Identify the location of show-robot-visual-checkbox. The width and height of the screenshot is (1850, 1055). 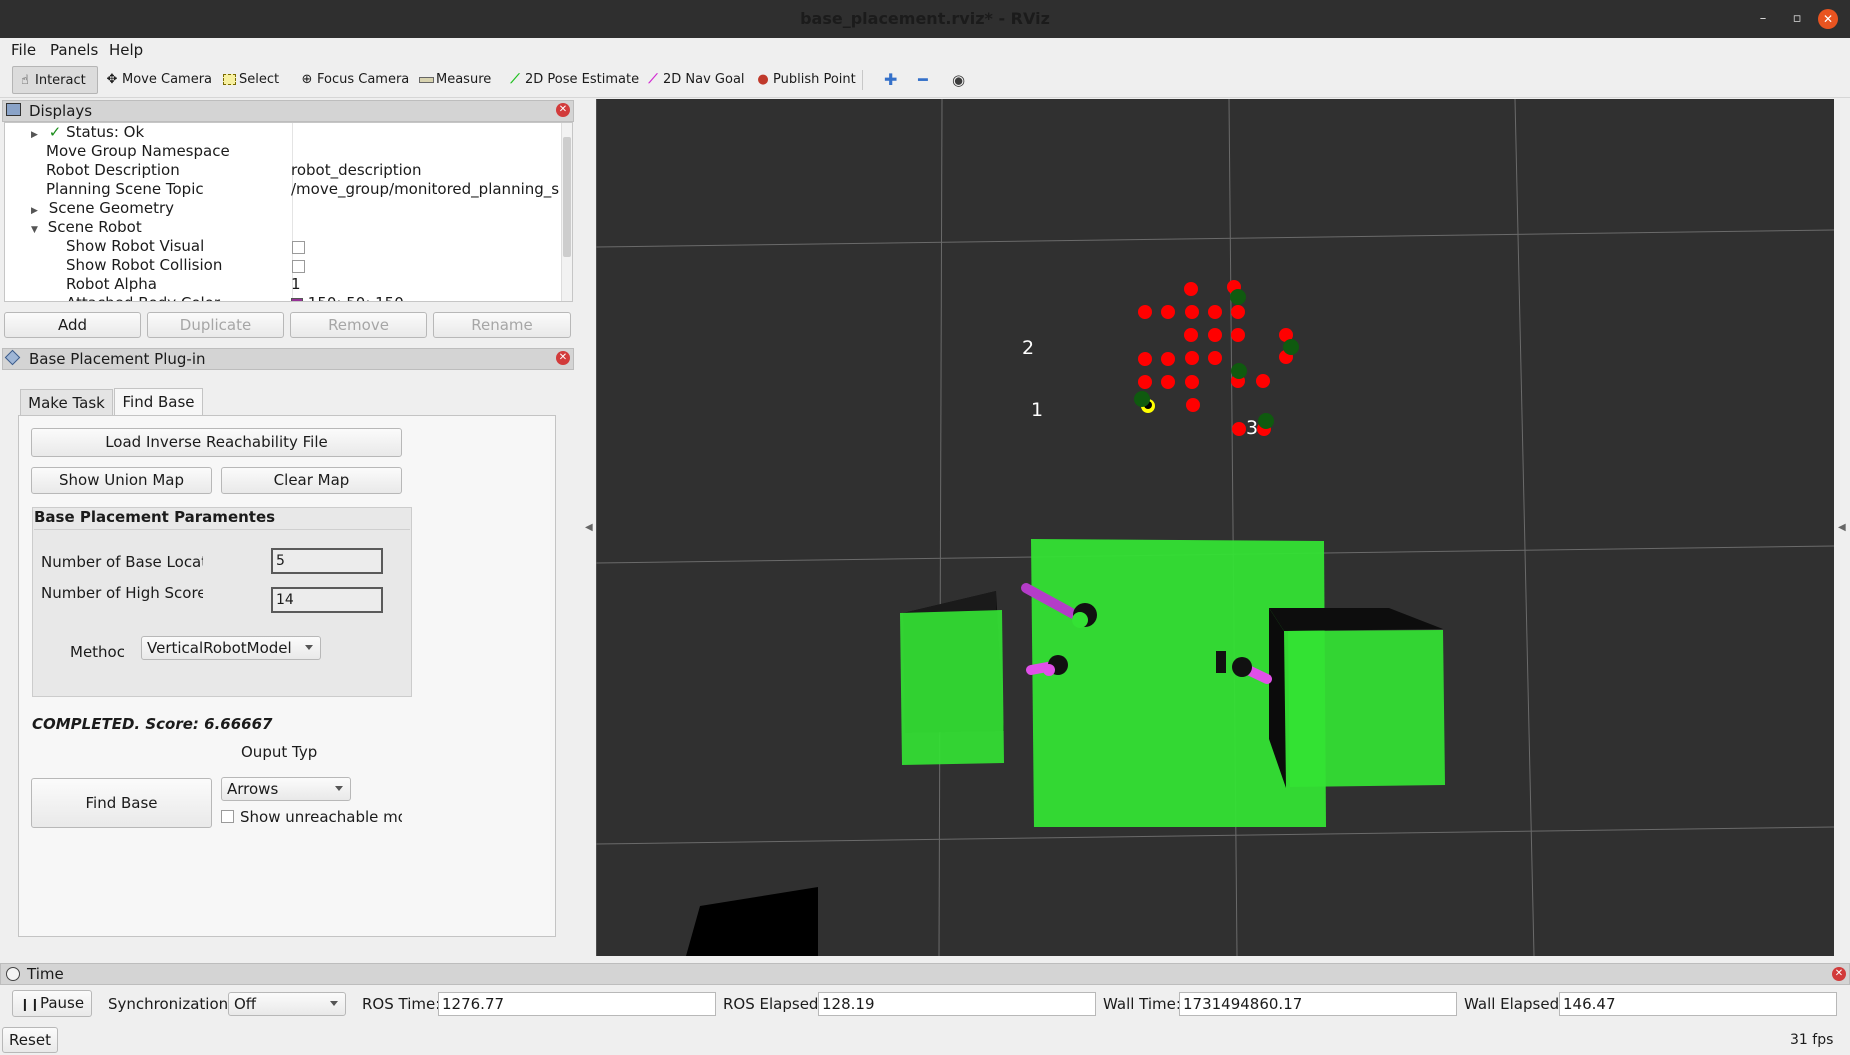
(298, 247).